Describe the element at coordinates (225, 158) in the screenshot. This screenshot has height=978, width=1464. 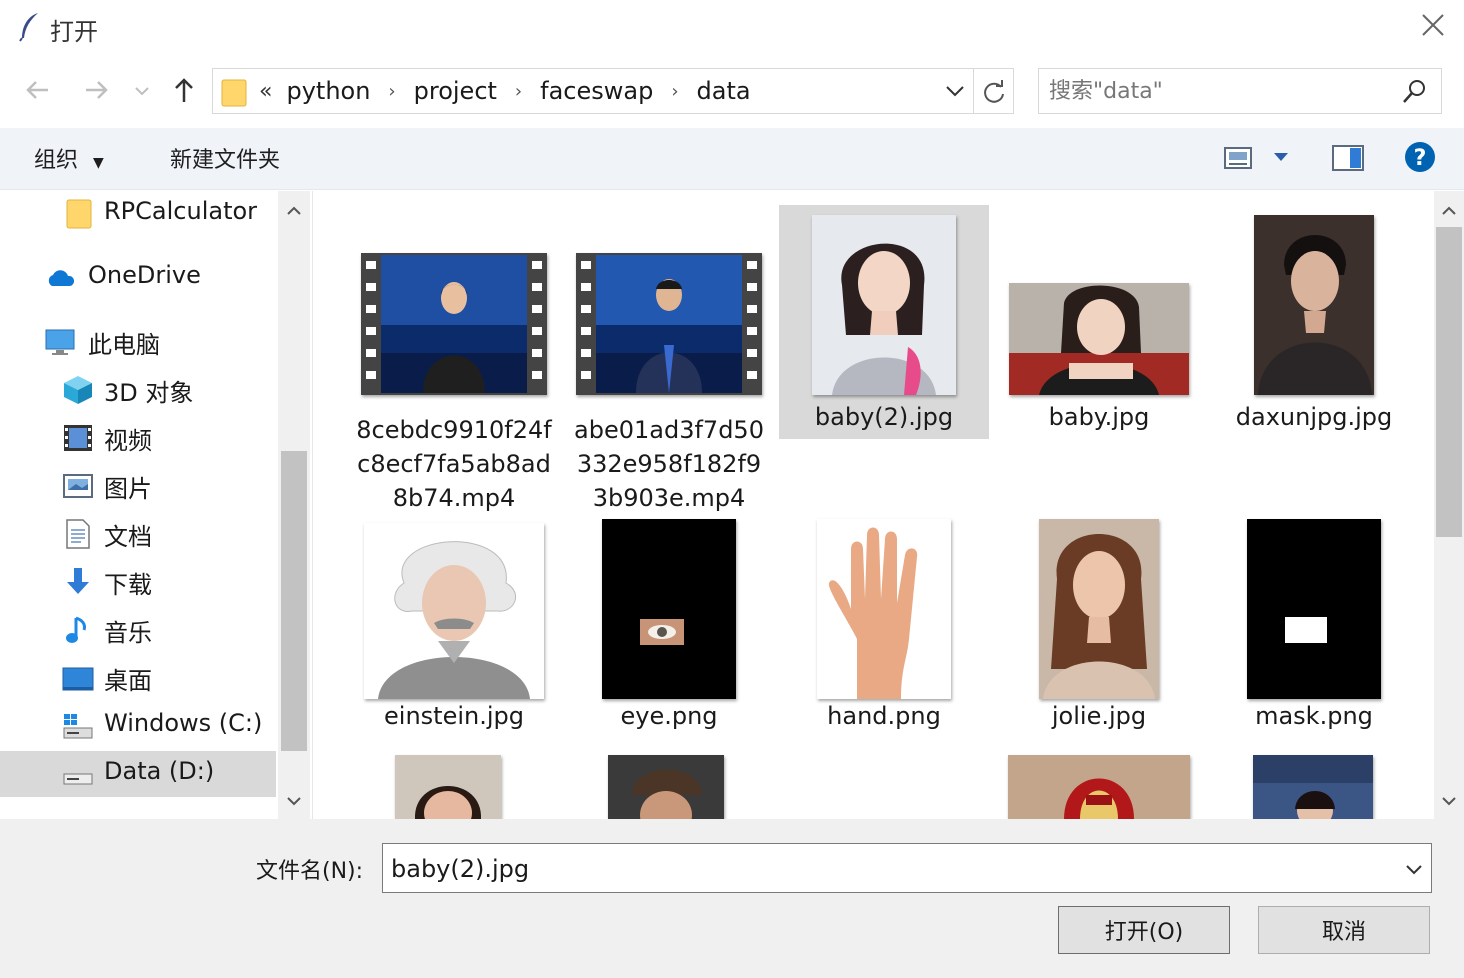
I see `new-folder-button: 新建文件夹` at that location.